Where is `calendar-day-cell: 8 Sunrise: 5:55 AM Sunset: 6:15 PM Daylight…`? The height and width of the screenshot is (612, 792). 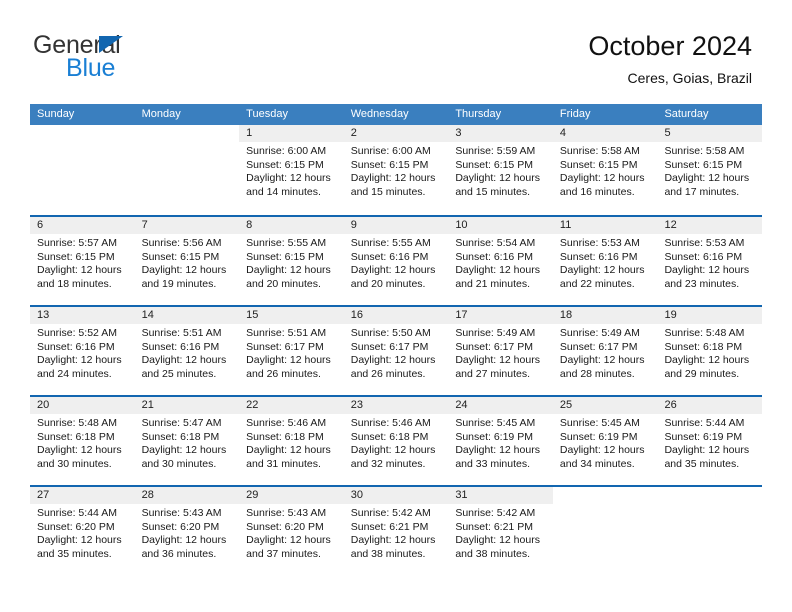
calendar-day-cell: 8 Sunrise: 5:55 AM Sunset: 6:15 PM Daylight… is located at coordinates (291, 261).